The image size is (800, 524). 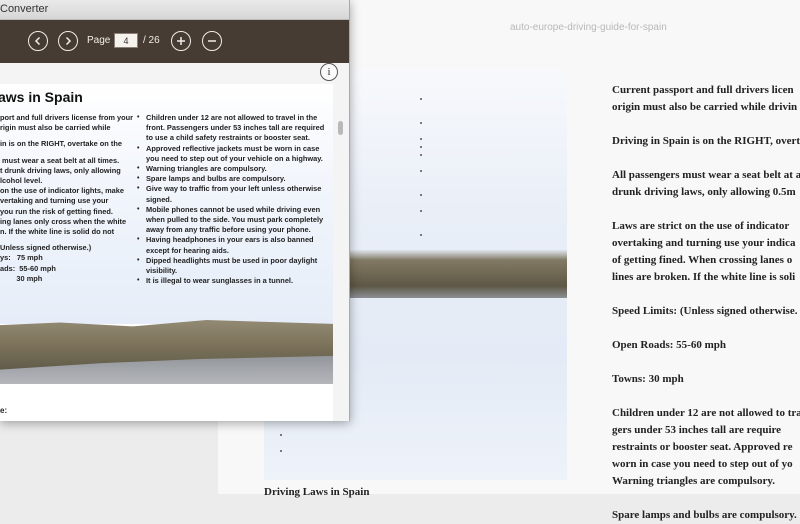 I want to click on preview-left-line: lcohol level., so click(x=21, y=181).